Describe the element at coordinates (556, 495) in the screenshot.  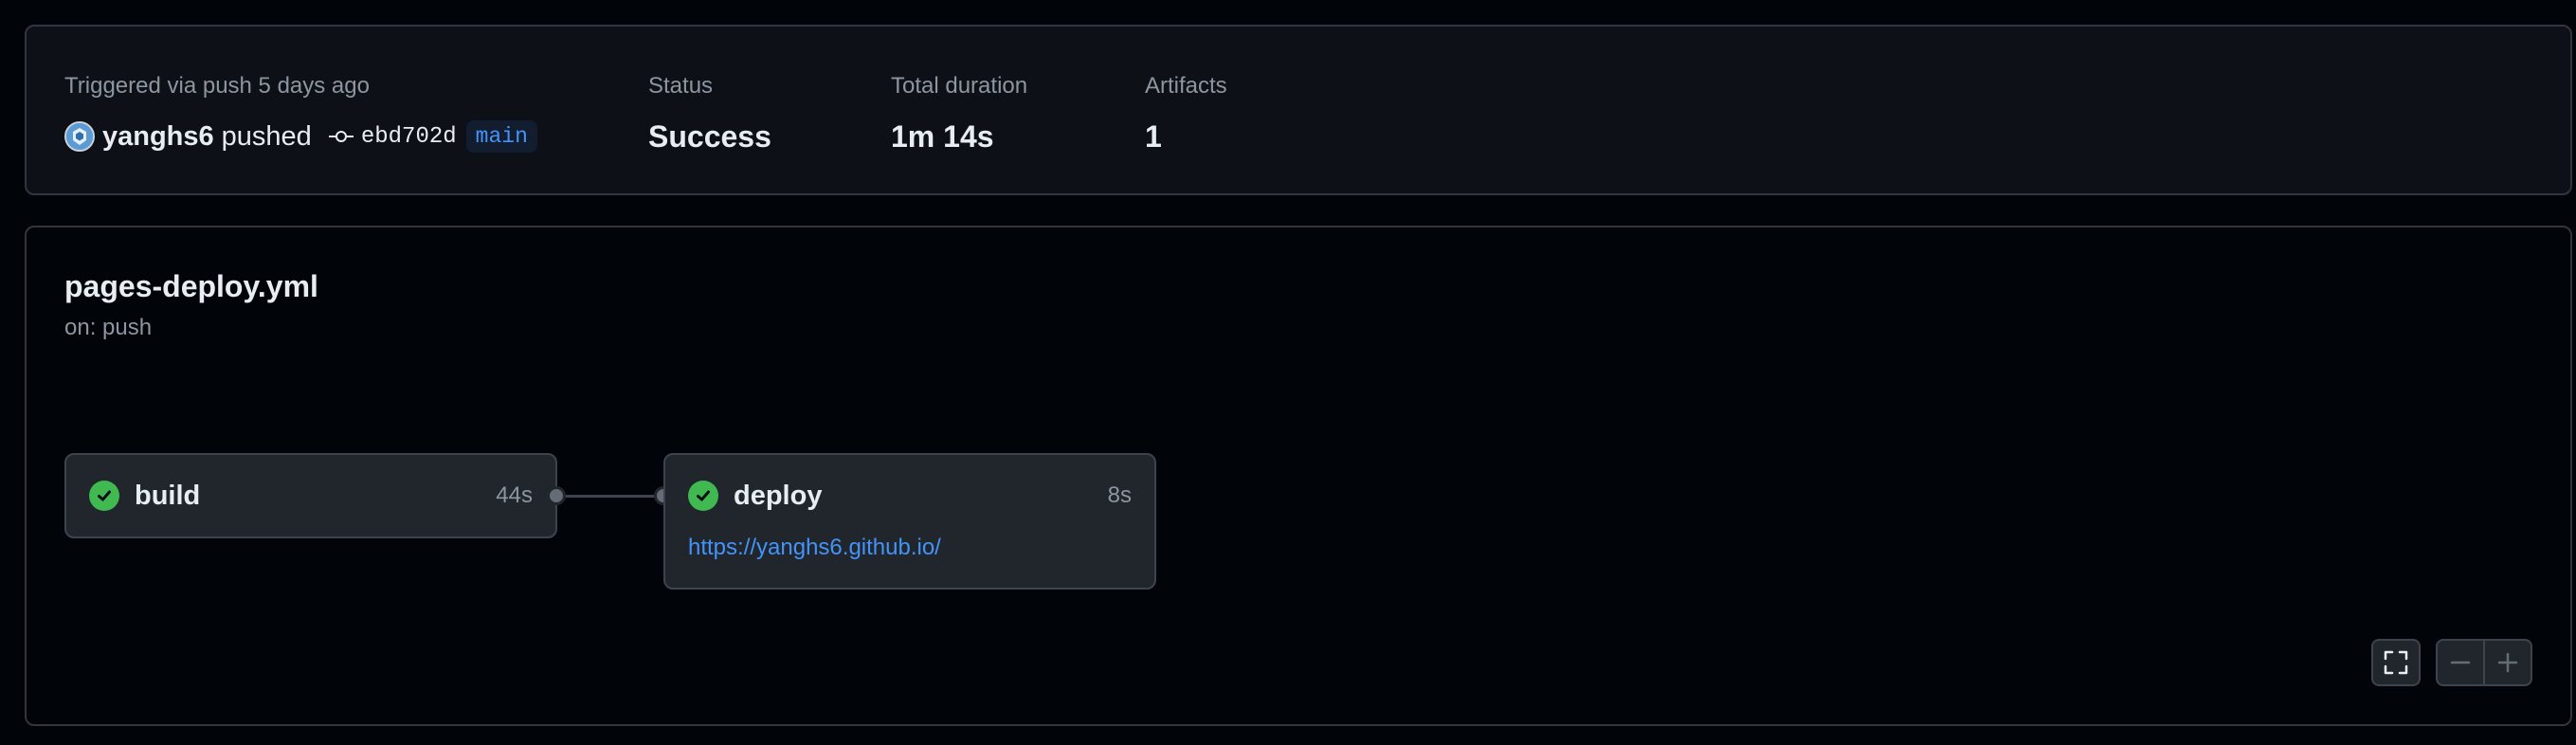
I see `job-output-node` at that location.